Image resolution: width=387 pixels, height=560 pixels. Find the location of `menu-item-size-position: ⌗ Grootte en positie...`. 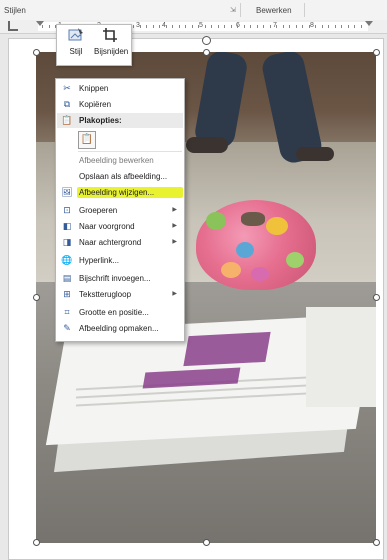

menu-item-size-position: ⌗ Grootte en positie... is located at coordinates (120, 312).